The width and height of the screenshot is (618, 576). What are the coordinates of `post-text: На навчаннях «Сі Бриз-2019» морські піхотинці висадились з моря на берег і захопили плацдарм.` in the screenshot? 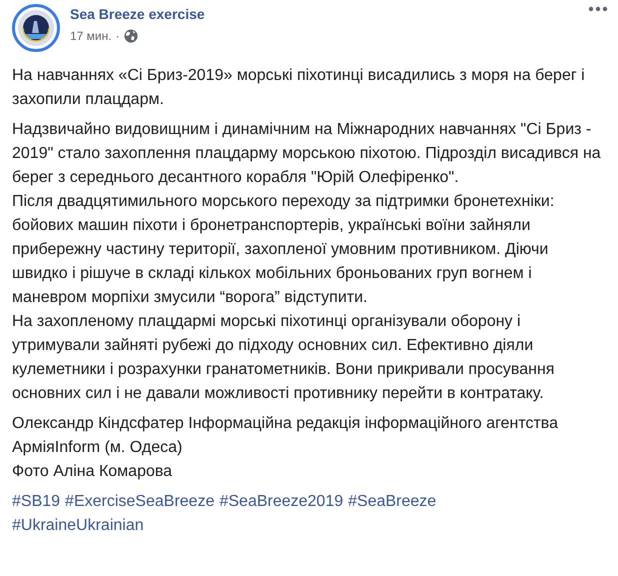 It's located at (299, 88).